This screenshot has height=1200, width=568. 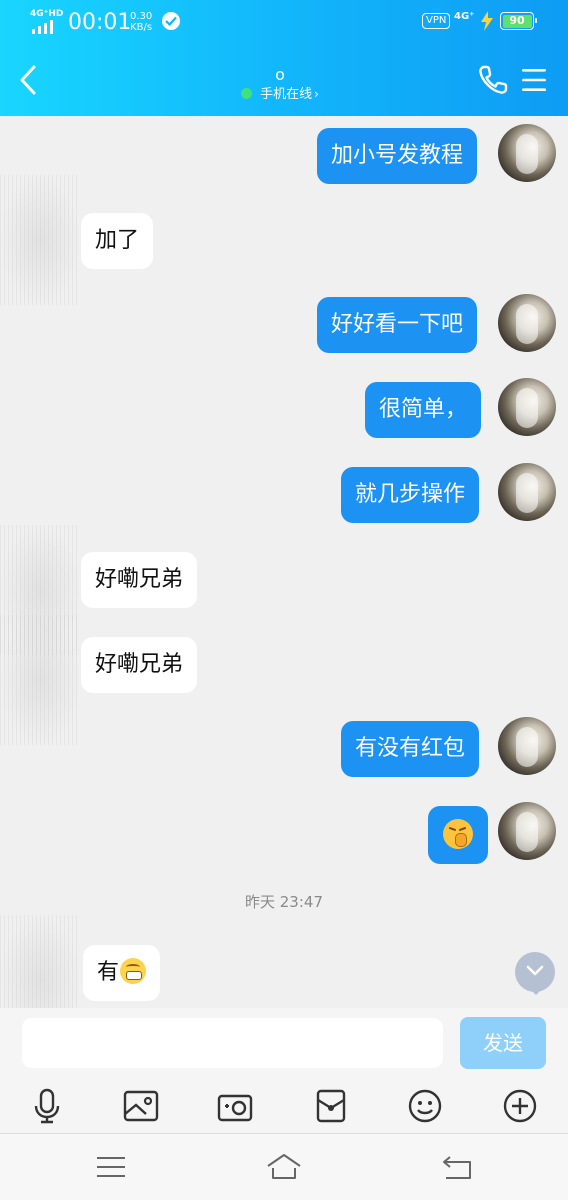 I want to click on battery-icon: 90, so click(x=518, y=21).